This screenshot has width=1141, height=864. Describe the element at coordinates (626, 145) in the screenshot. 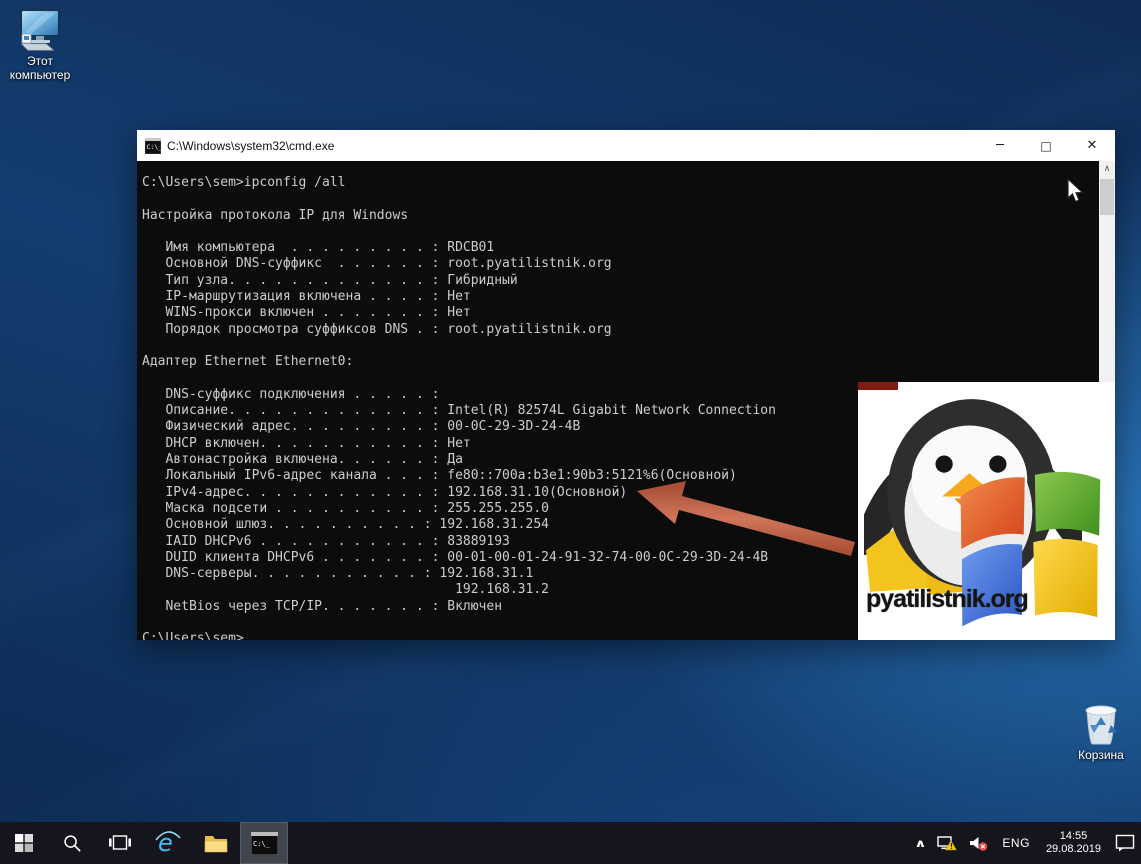

I see `cmd-window-titlebar: C:\_ C:\Windows\system32\cmd.exe ─ □ ✕` at that location.